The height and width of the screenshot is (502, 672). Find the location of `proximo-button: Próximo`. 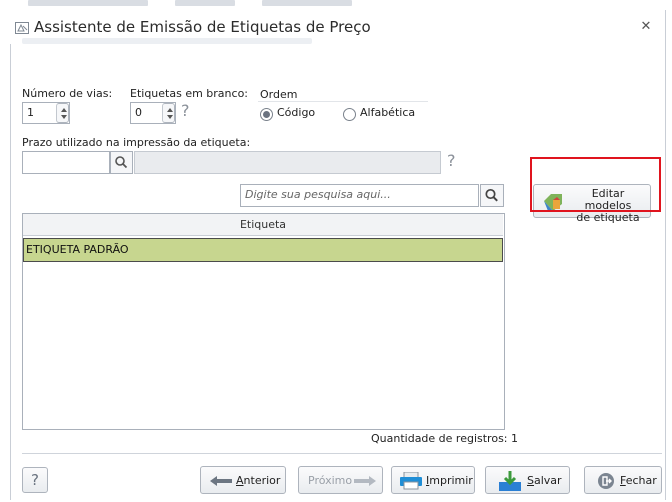

proximo-button: Próximo is located at coordinates (340, 480).